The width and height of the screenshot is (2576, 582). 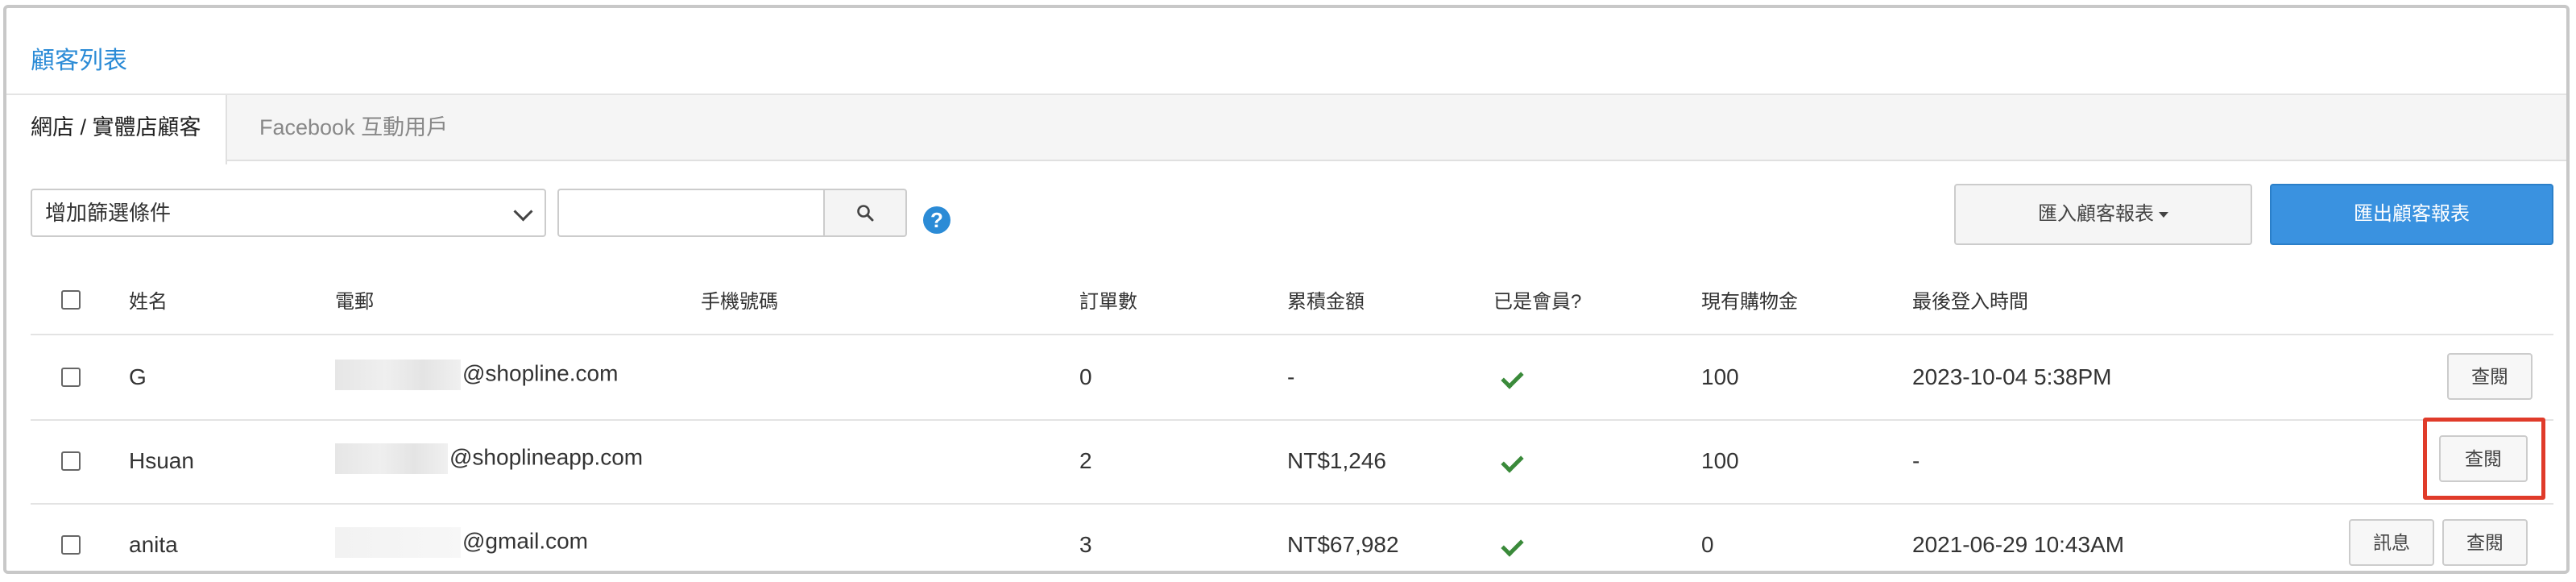 I want to click on import-customers-button: 匯入顧客報表, so click(x=2103, y=215).